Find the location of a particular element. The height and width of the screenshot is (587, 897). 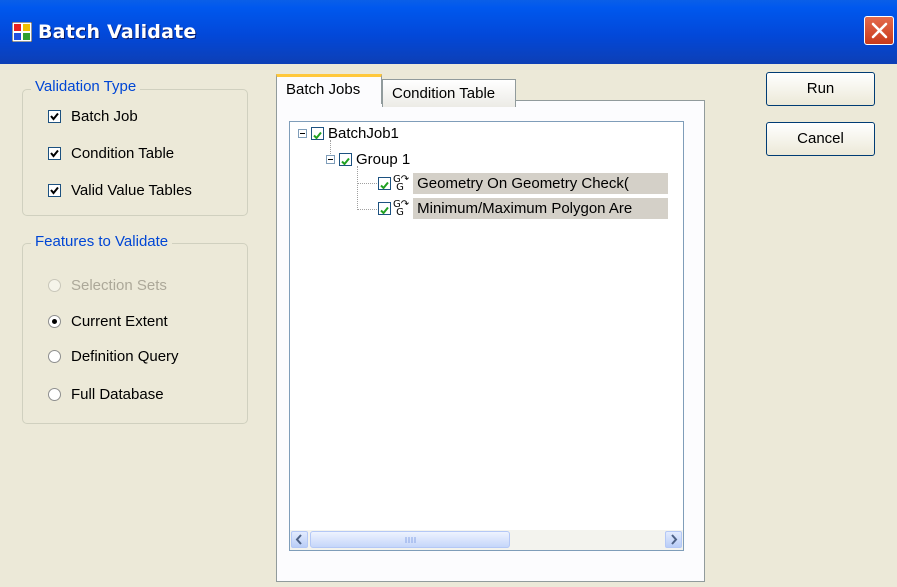

tree-node-label: Group 1 is located at coordinates (383, 159).